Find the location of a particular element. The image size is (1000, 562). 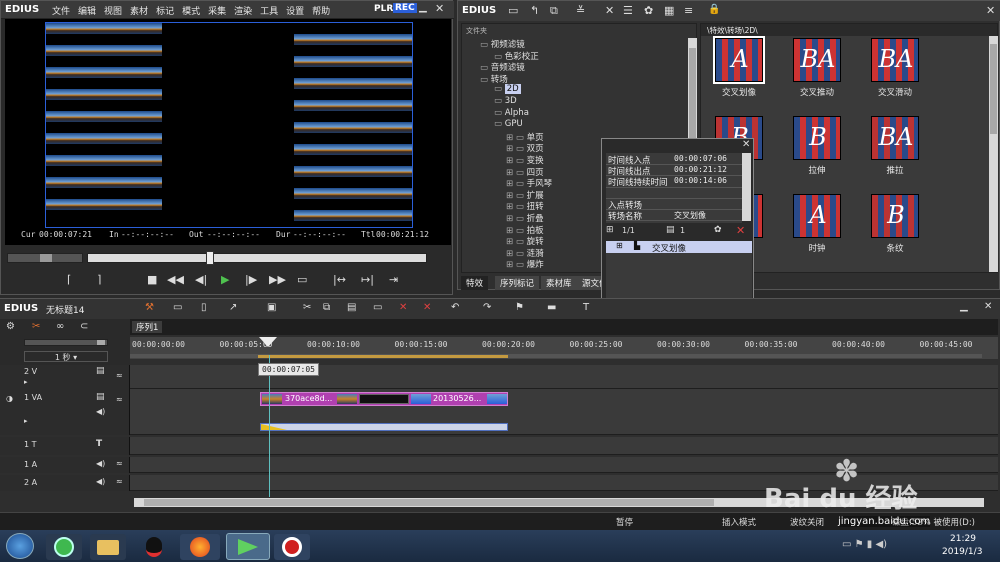

menu-view: 视图 is located at coordinates (113, 10).